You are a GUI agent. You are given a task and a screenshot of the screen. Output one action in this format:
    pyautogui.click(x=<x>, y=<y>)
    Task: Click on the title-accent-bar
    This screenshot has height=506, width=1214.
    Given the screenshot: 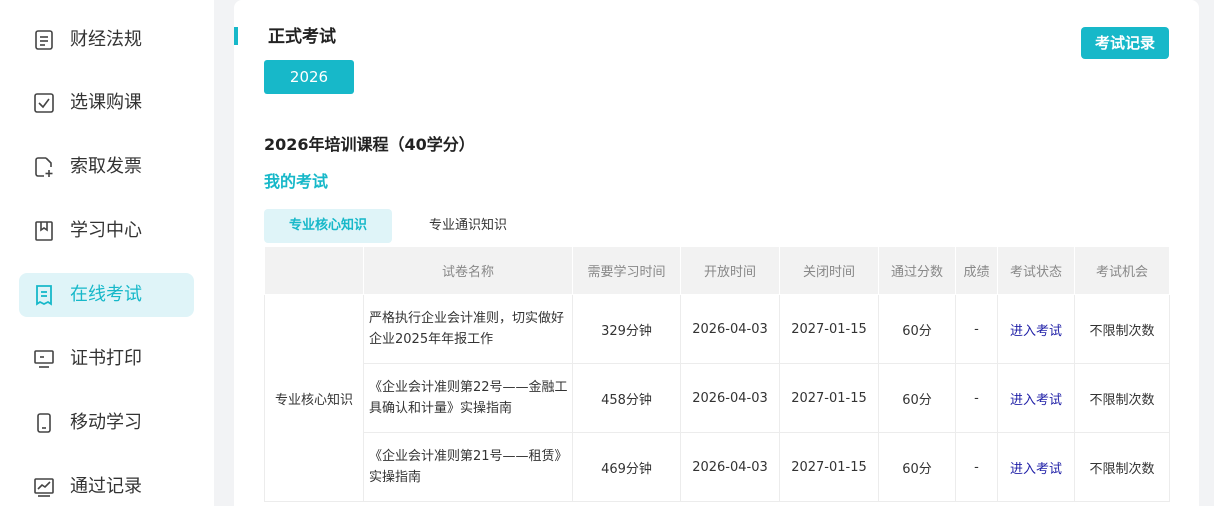 What is the action you would take?
    pyautogui.click(x=236, y=36)
    